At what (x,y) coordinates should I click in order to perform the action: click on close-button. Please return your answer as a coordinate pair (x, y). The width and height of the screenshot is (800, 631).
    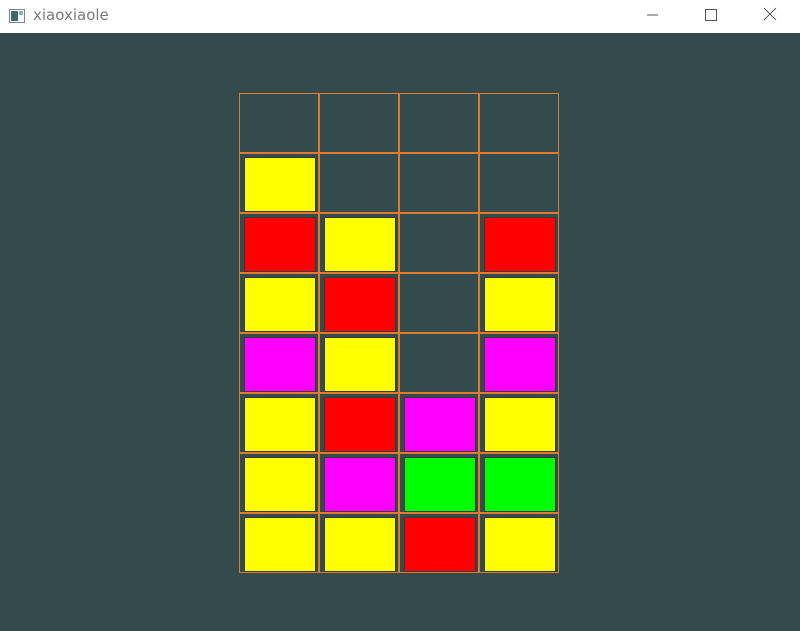
    Looking at the image, I should click on (770, 15).